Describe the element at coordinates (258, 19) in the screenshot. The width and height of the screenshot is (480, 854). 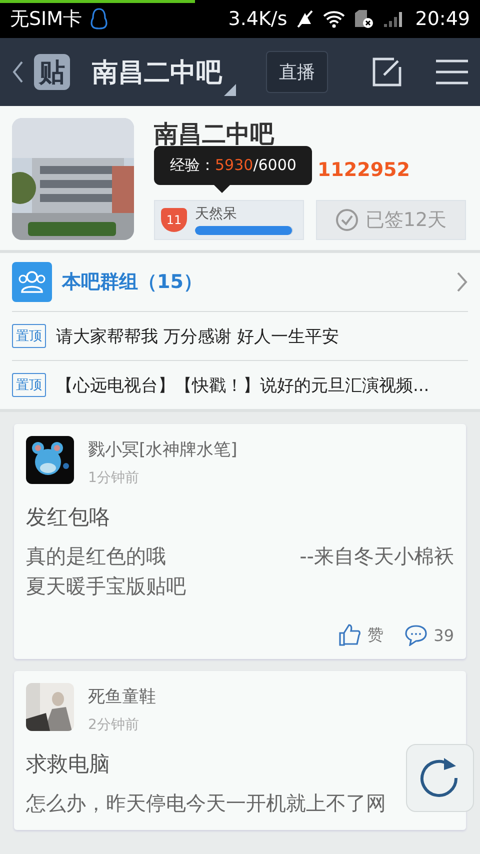
I see `network-speed: 3.4K/s` at that location.